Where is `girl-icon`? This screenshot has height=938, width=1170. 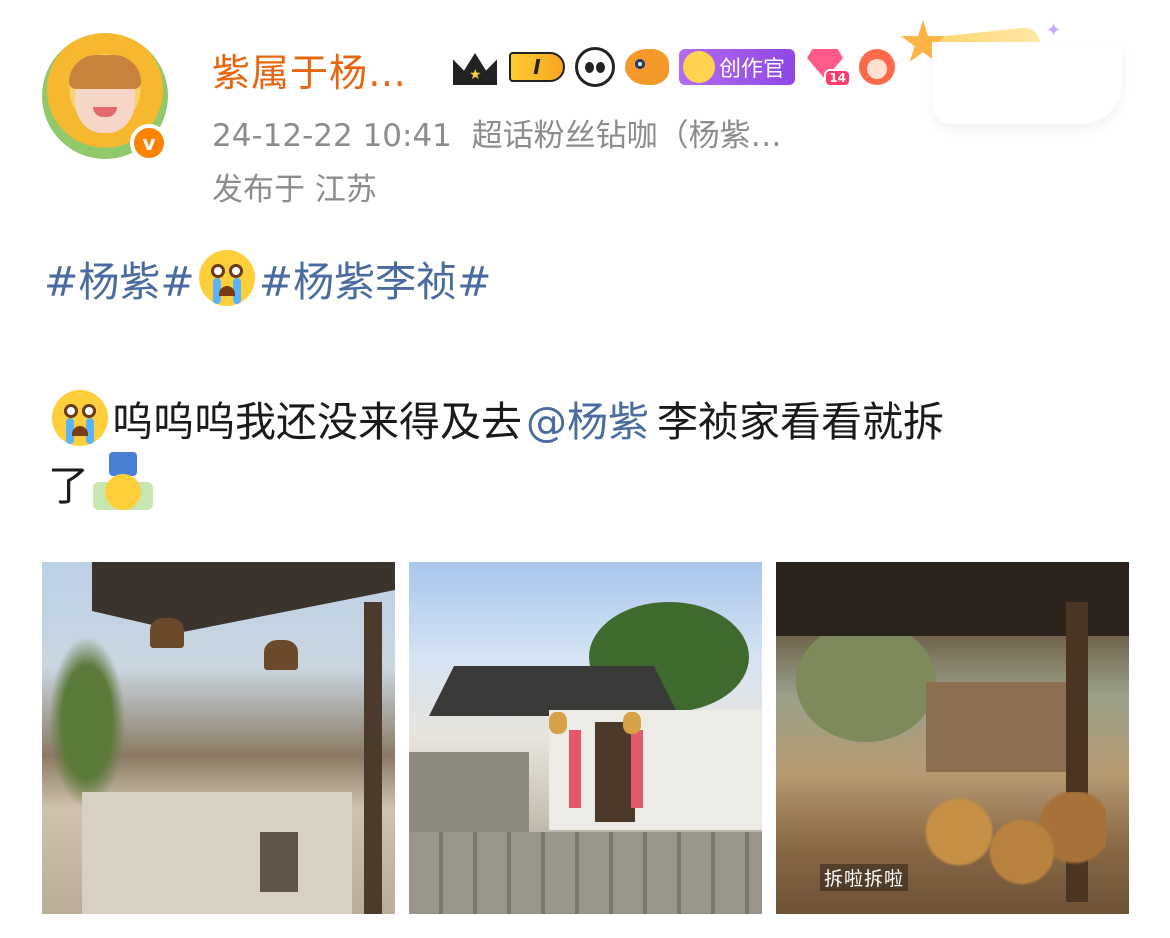 girl-icon is located at coordinates (877, 67).